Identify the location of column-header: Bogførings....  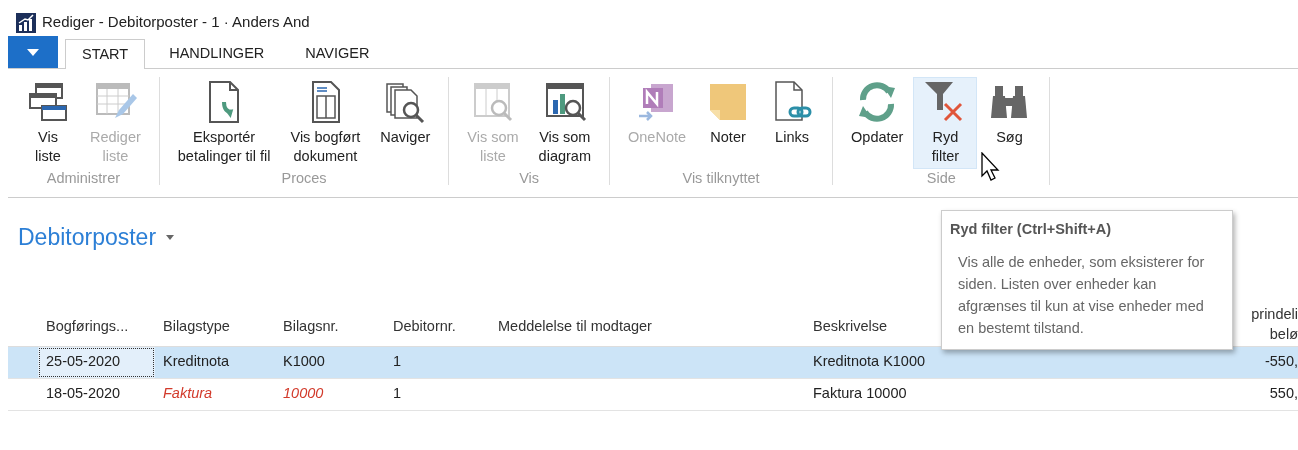
(96, 307).